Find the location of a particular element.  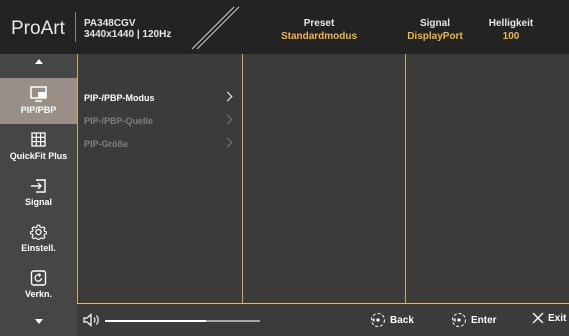

model-name: PA348CGV is located at coordinates (110, 23).